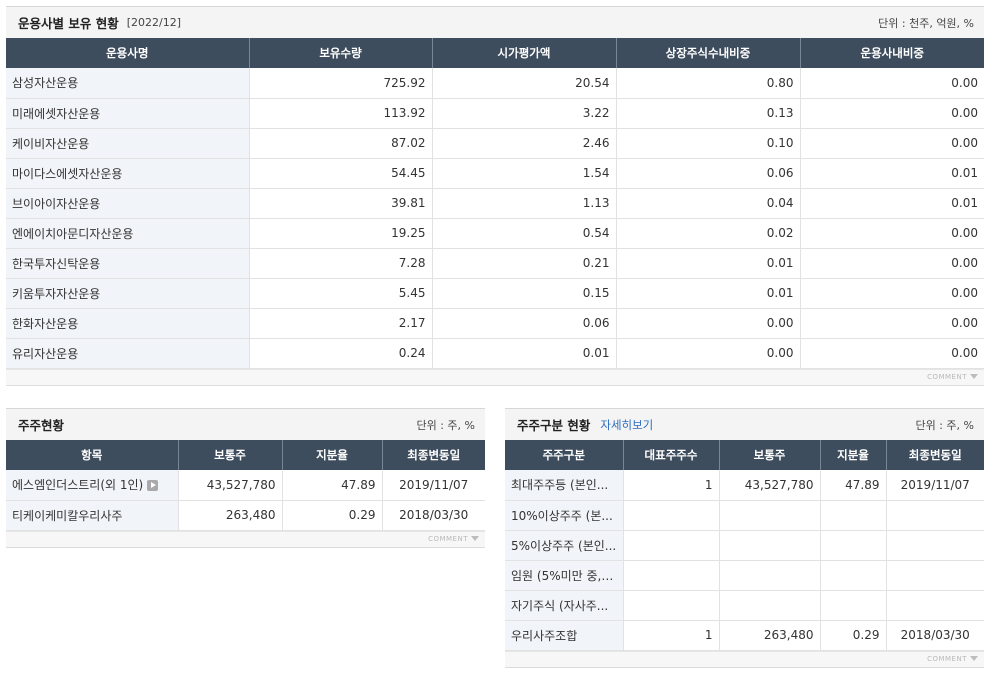 The image size is (987, 678). Describe the element at coordinates (341, 263) in the screenshot. I see `table-cell: 7.28` at that location.